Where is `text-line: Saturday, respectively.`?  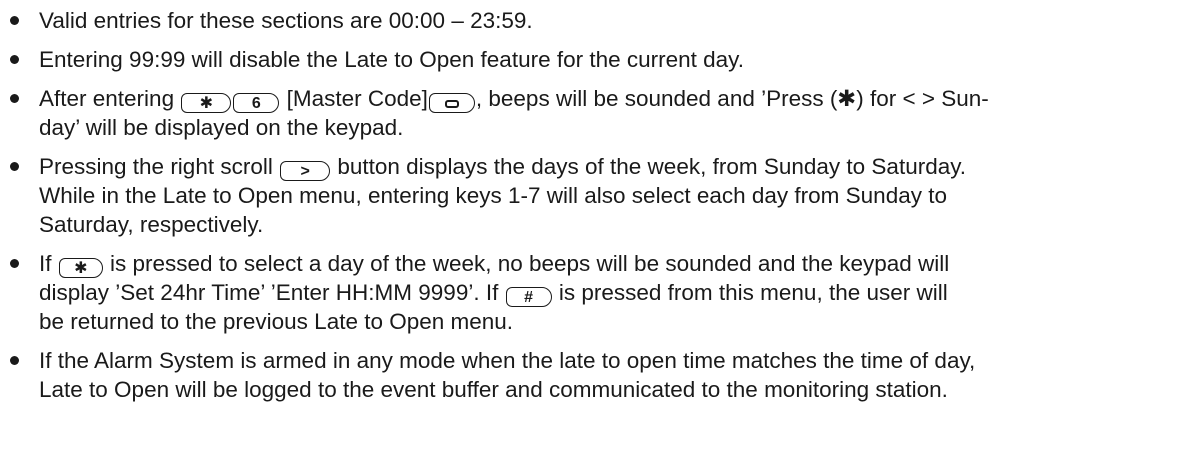 text-line: Saturday, respectively. is located at coordinates (151, 224).